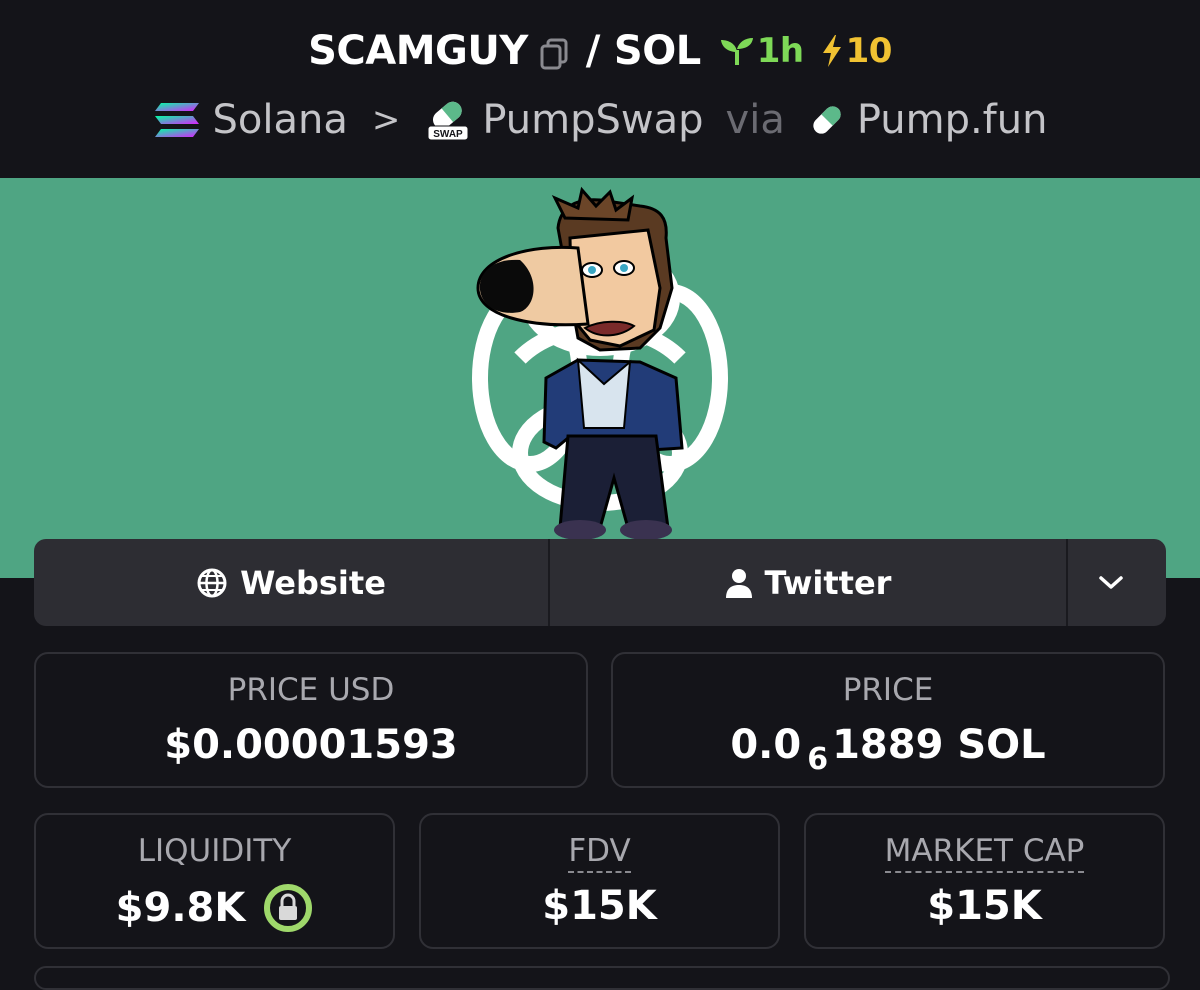 The image size is (1200, 990). I want to click on banner-artwork, so click(600, 363).